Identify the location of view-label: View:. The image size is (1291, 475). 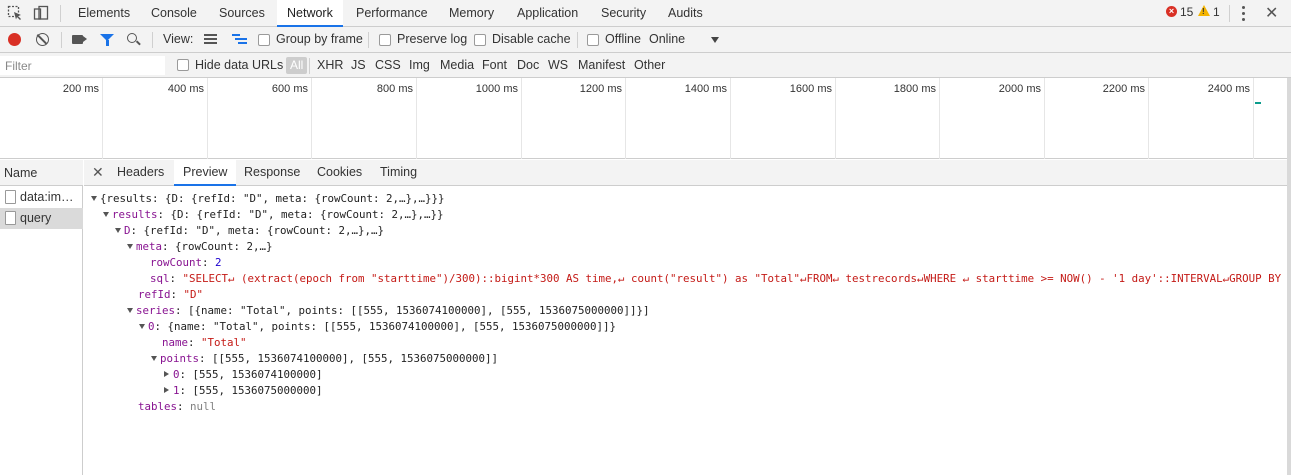
(178, 39).